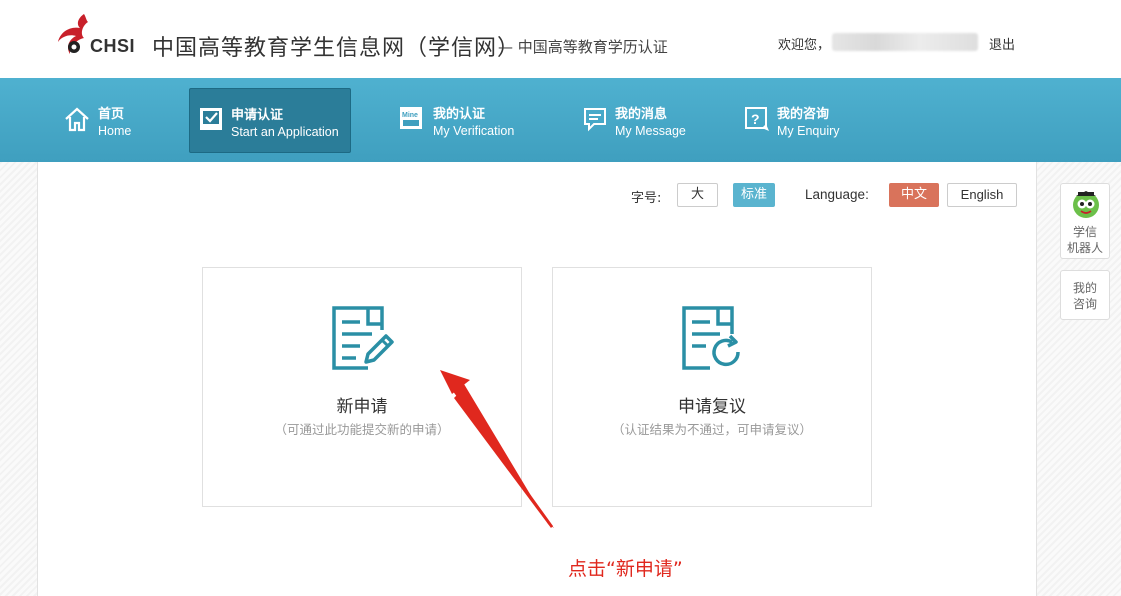 The width and height of the screenshot is (1121, 596). I want to click on robot-label: 学信 机器人, so click(1085, 240).